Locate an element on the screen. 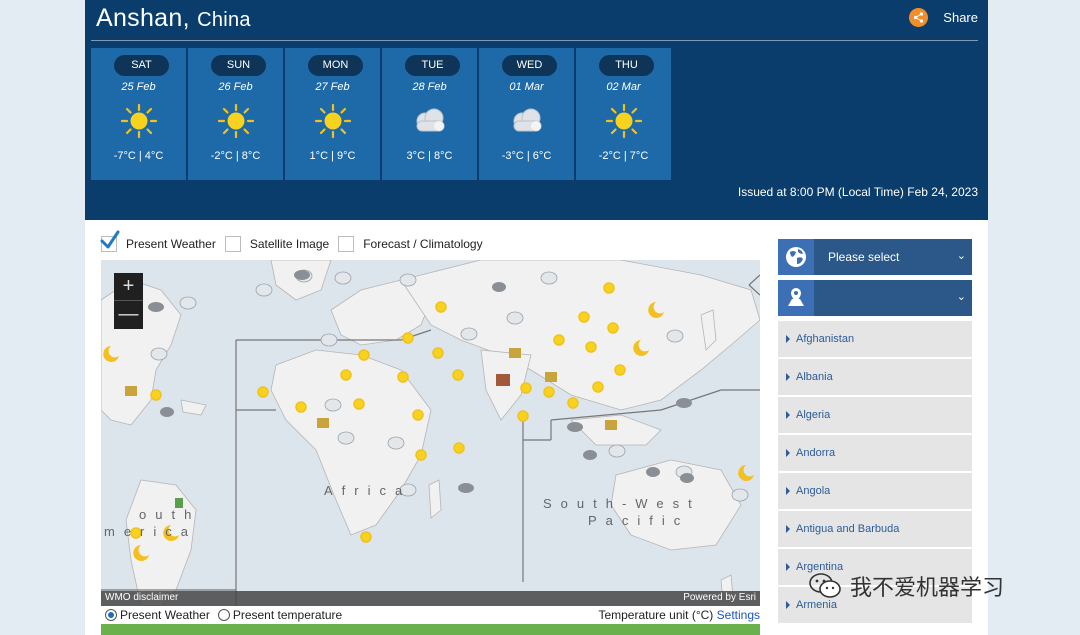  country-list-item: Antigua and Barbuda is located at coordinates (875, 529).